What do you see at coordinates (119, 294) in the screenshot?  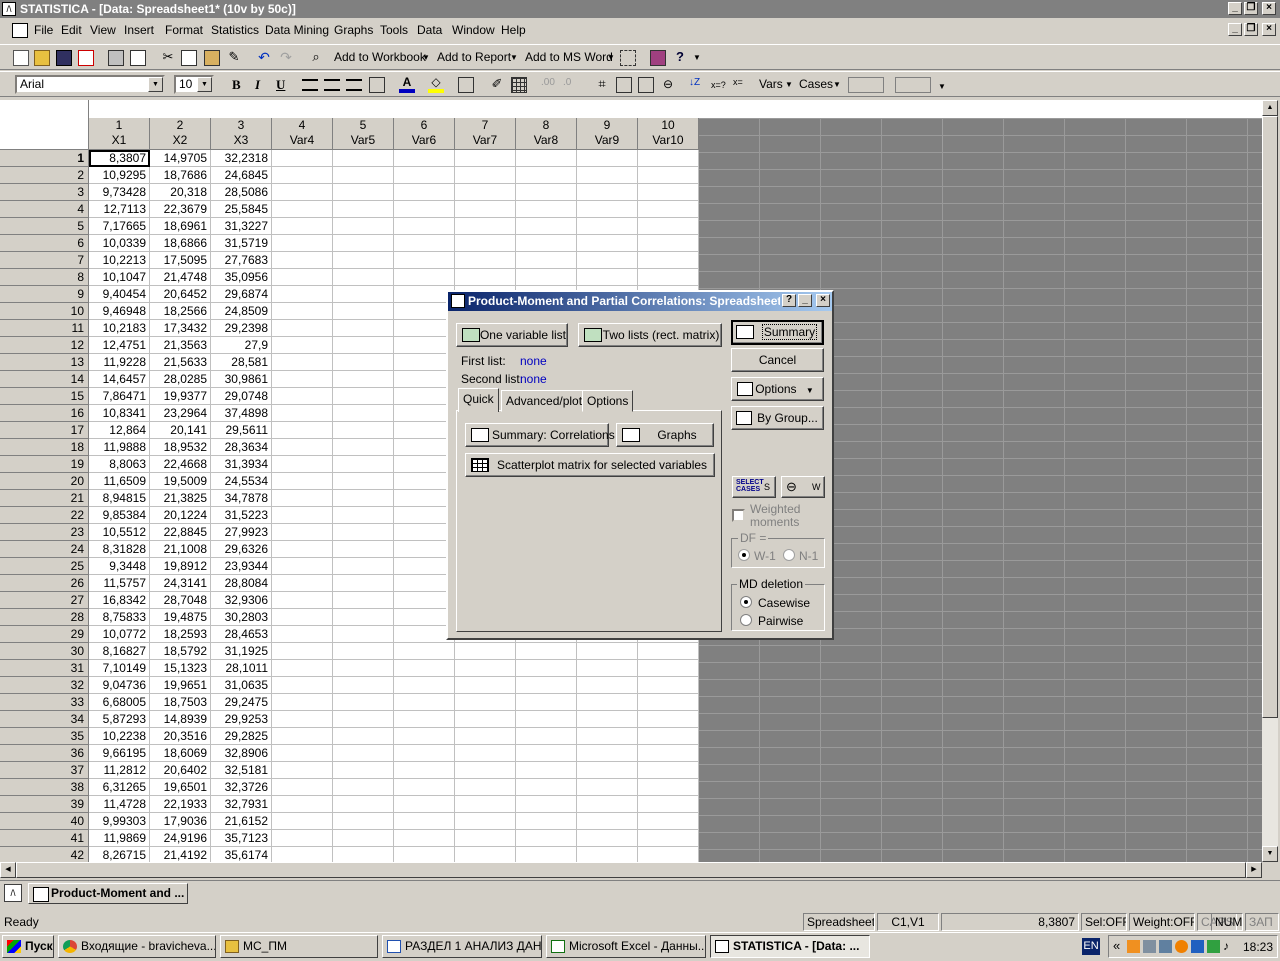 I see `table-cell: 9,40454` at bounding box center [119, 294].